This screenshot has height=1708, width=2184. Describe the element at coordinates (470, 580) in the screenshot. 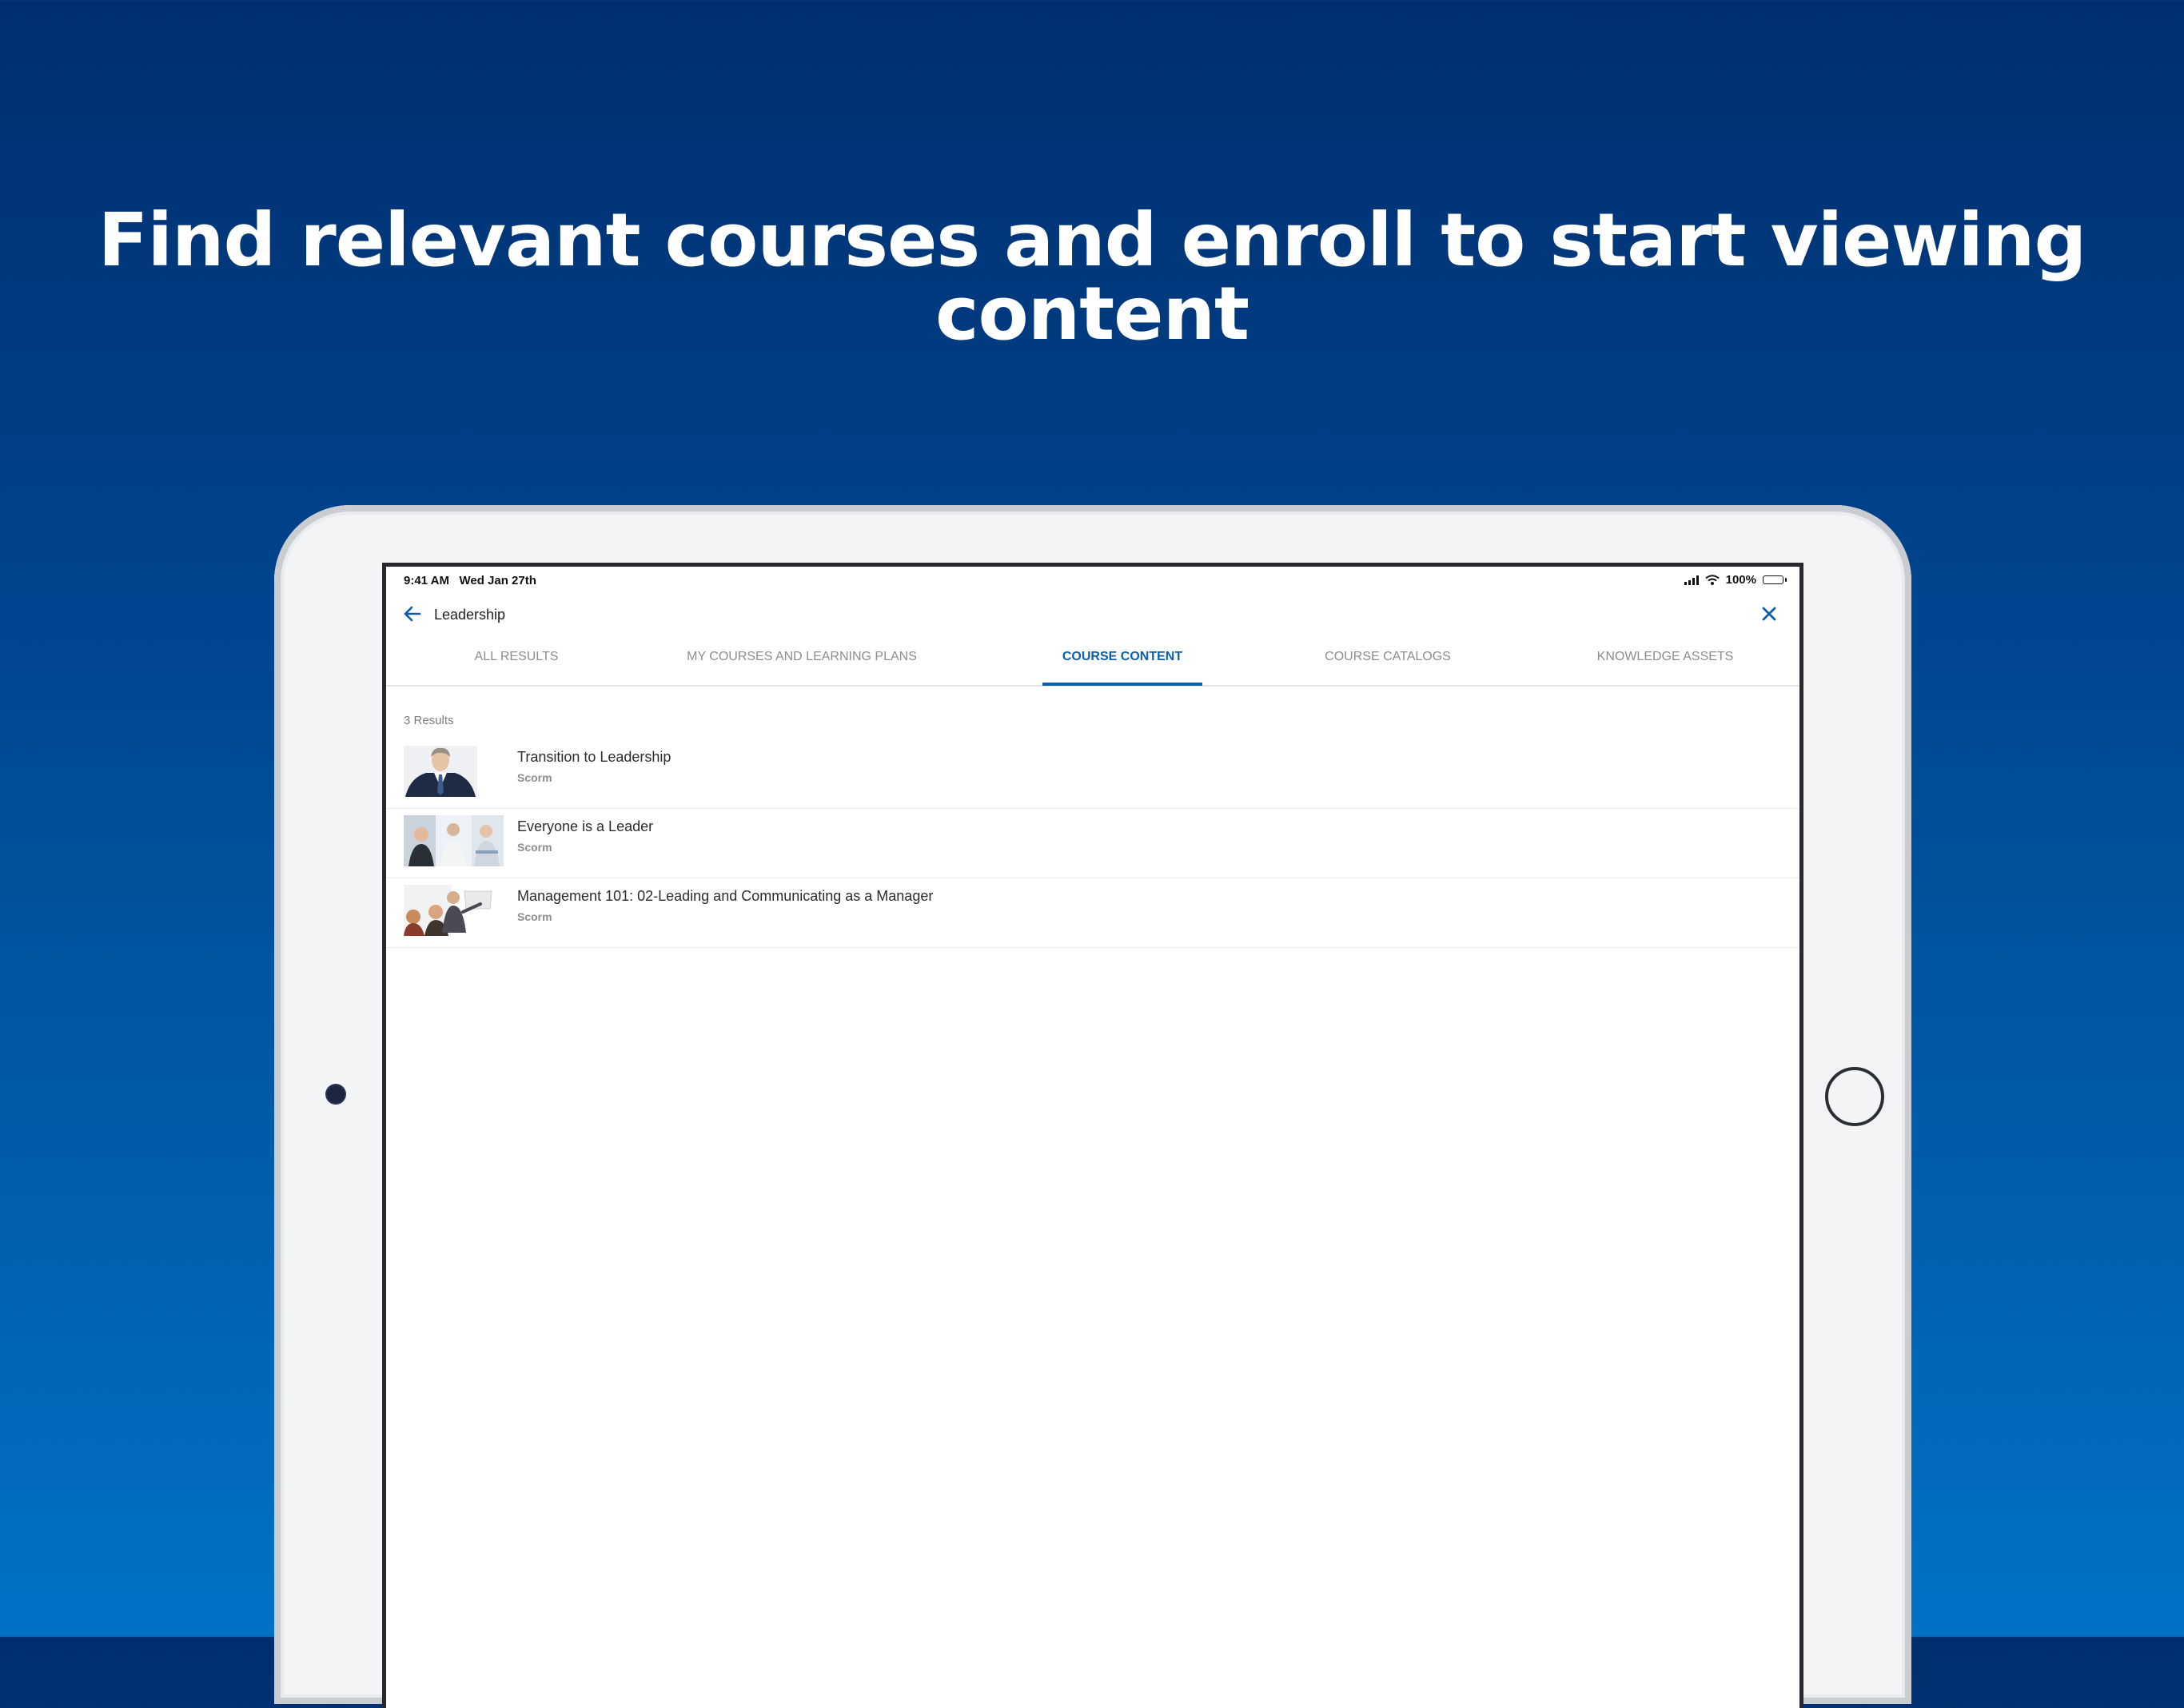

I see `status-time-date: 9:41 AM Wed Jan 27th` at that location.